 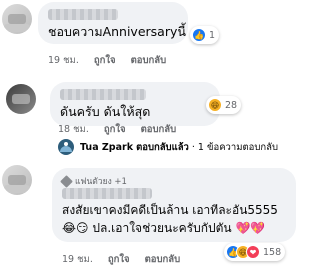 I want to click on reaction-count: 1, so click(x=212, y=35).